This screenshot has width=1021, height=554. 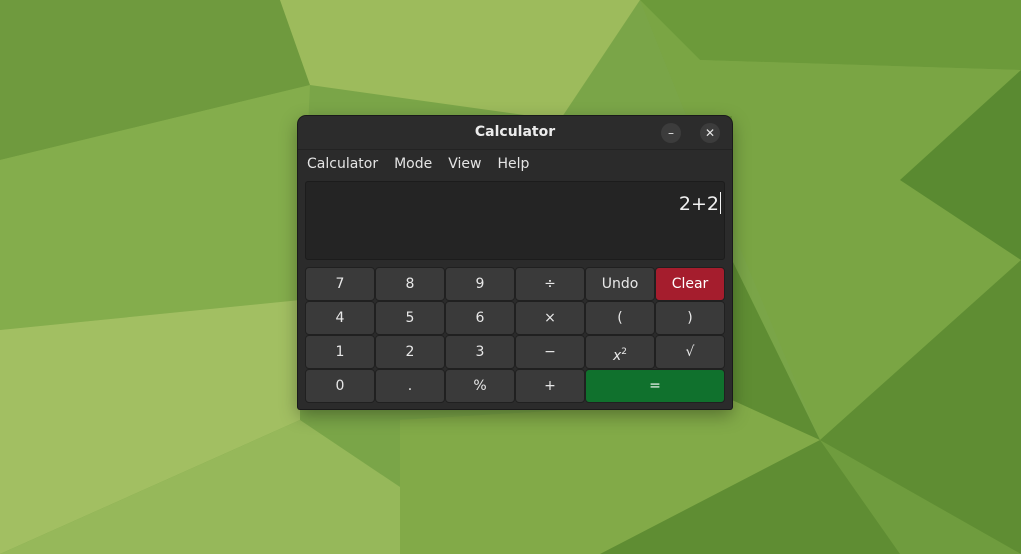 I want to click on clear-button: Clear, so click(x=690, y=284).